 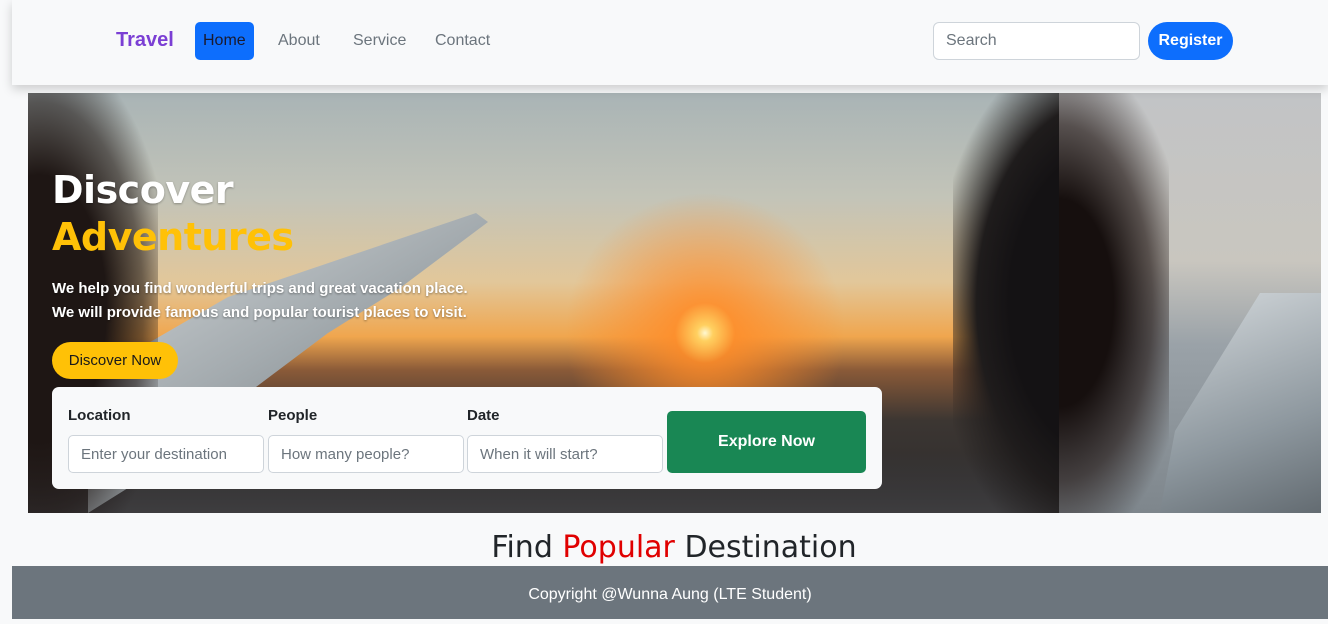 I want to click on hero-title-line2: Adventures, so click(x=173, y=237).